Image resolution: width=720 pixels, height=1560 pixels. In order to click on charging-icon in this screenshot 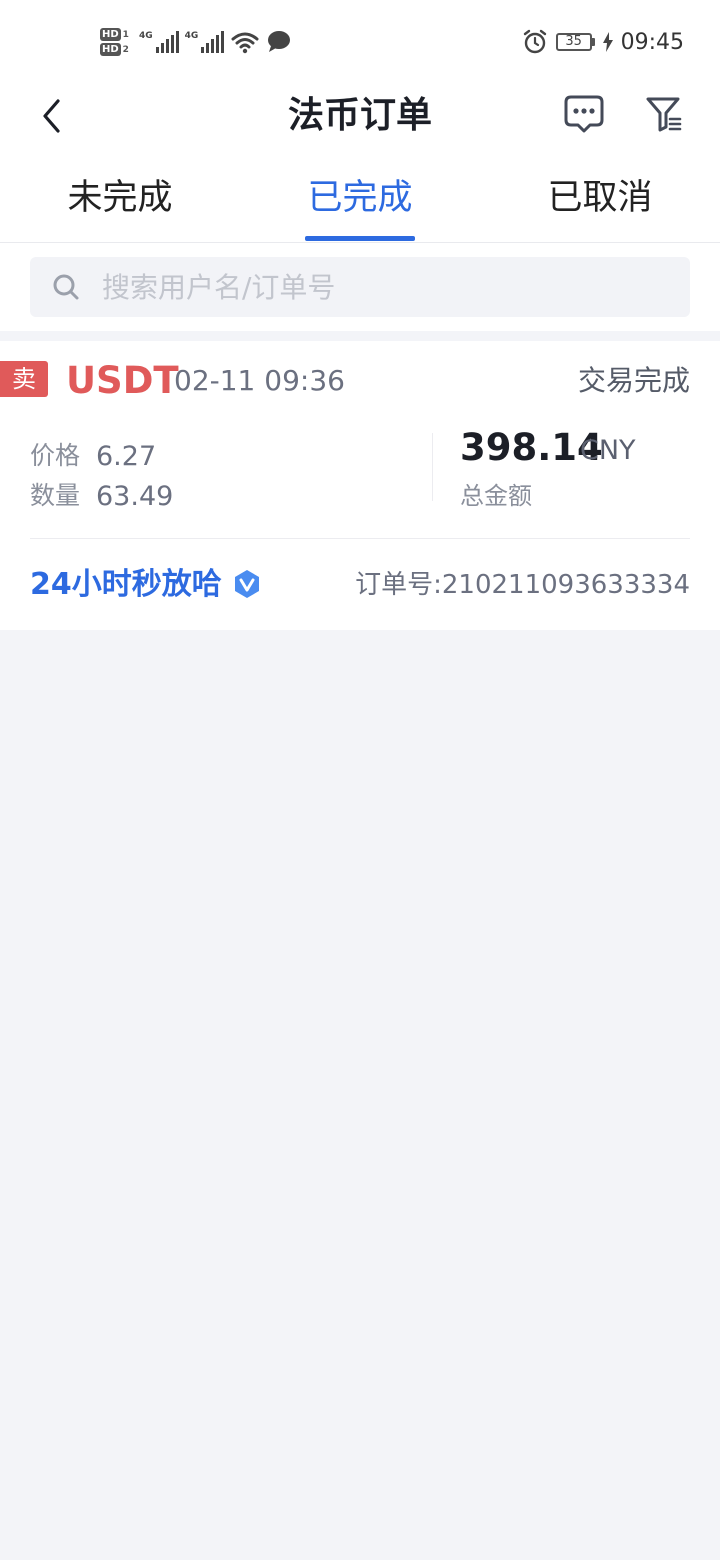, I will do `click(607, 42)`.